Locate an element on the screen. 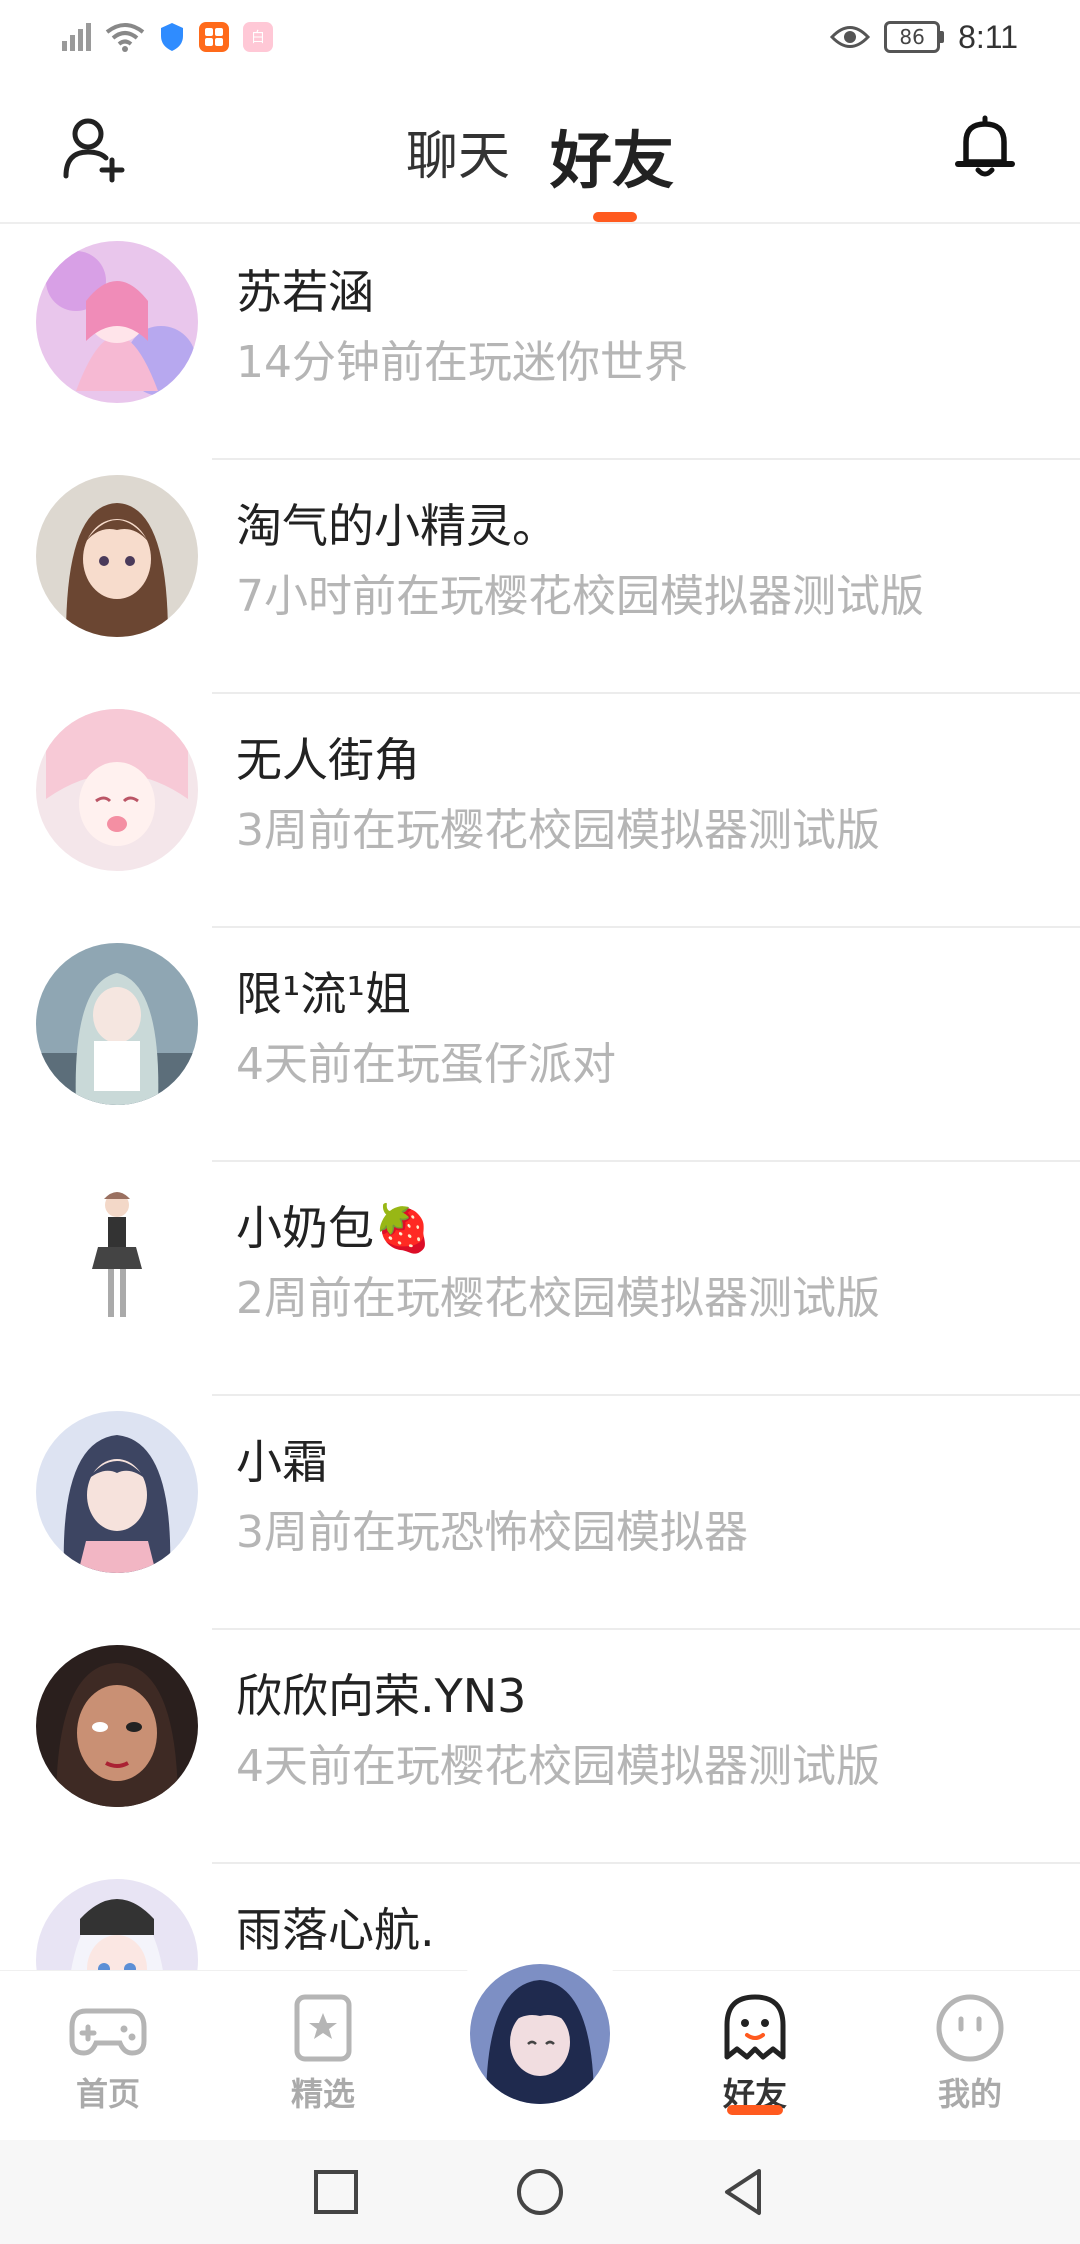 This screenshot has height=2244, width=1080. friend-name: 苏若涵 is located at coordinates (305, 292).